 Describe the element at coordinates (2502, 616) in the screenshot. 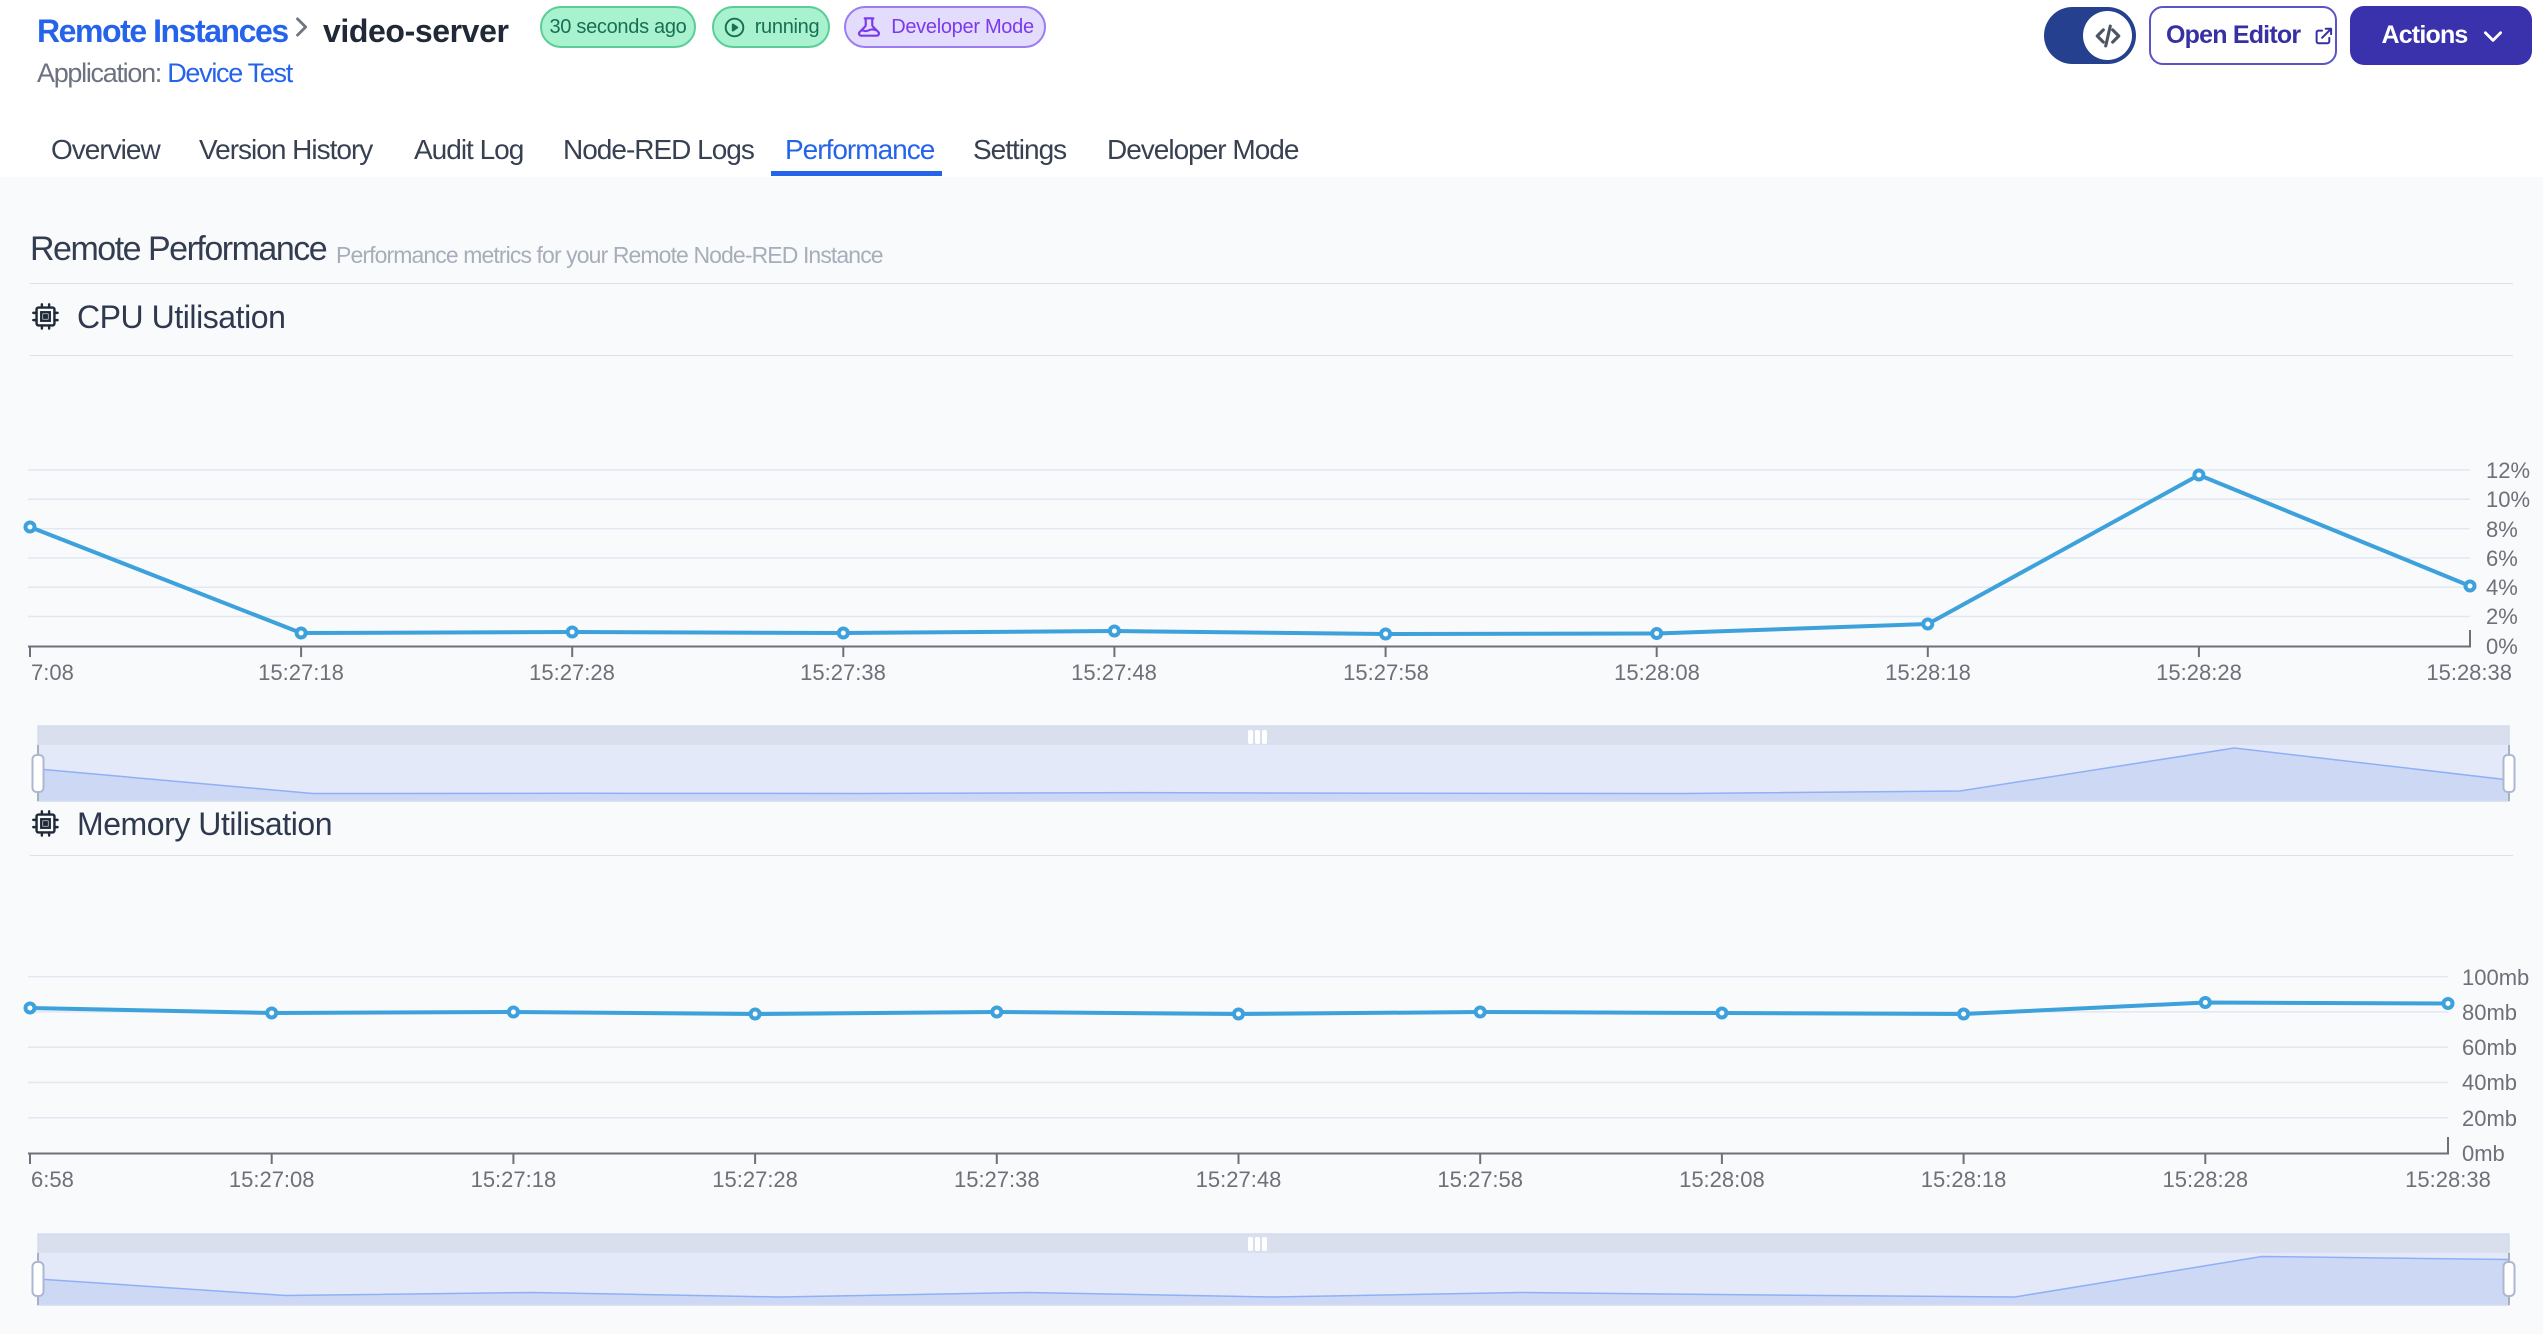

I see `svg-text: 2%` at that location.